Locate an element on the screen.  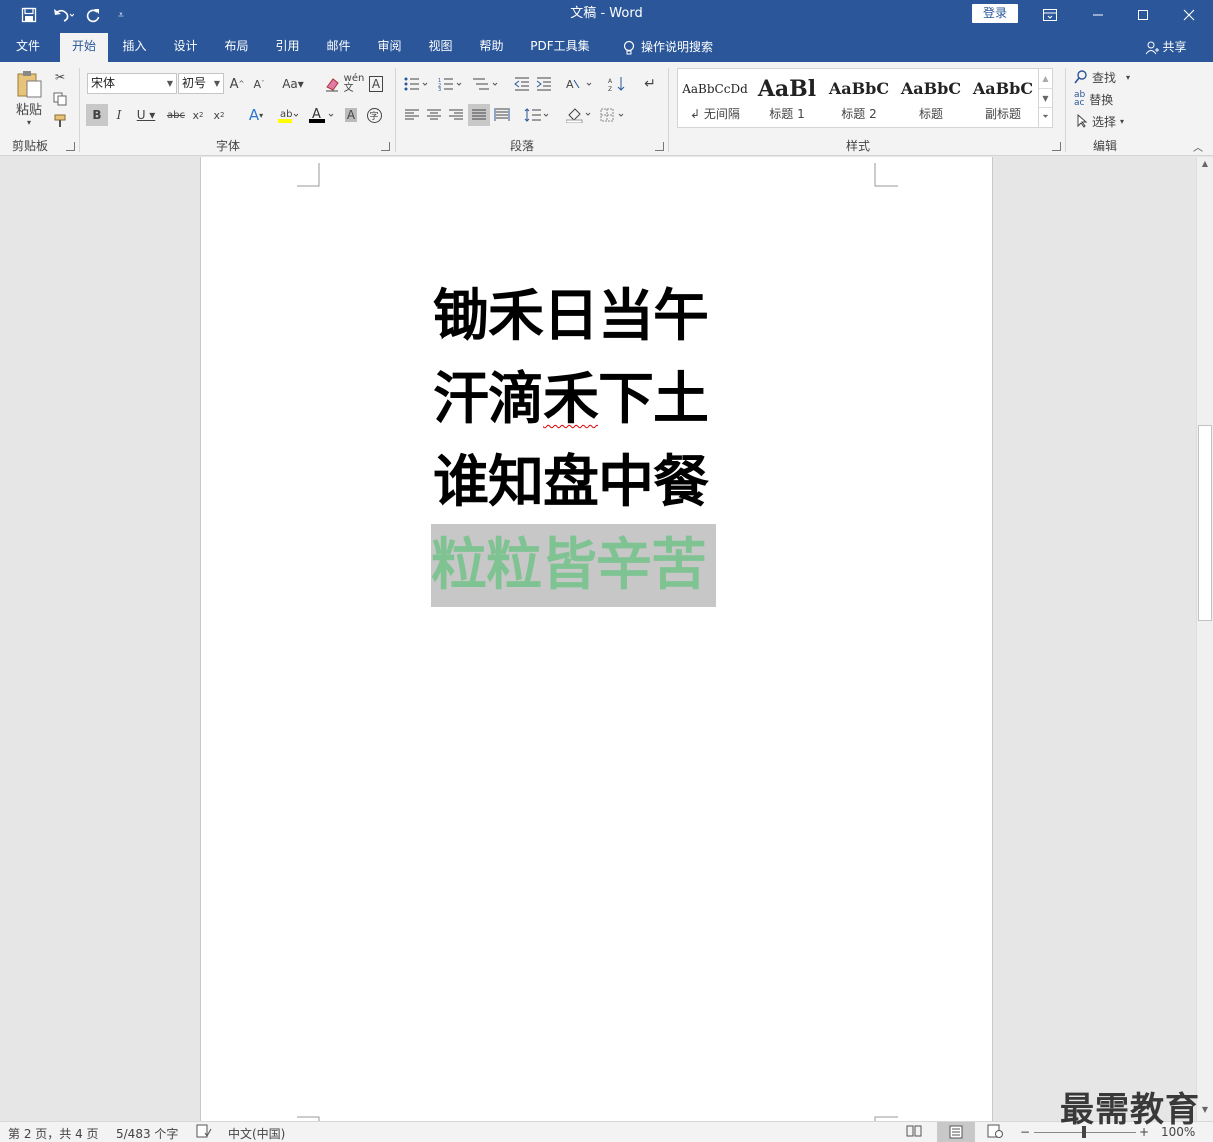
format-painter-icon is located at coordinates (60, 121).